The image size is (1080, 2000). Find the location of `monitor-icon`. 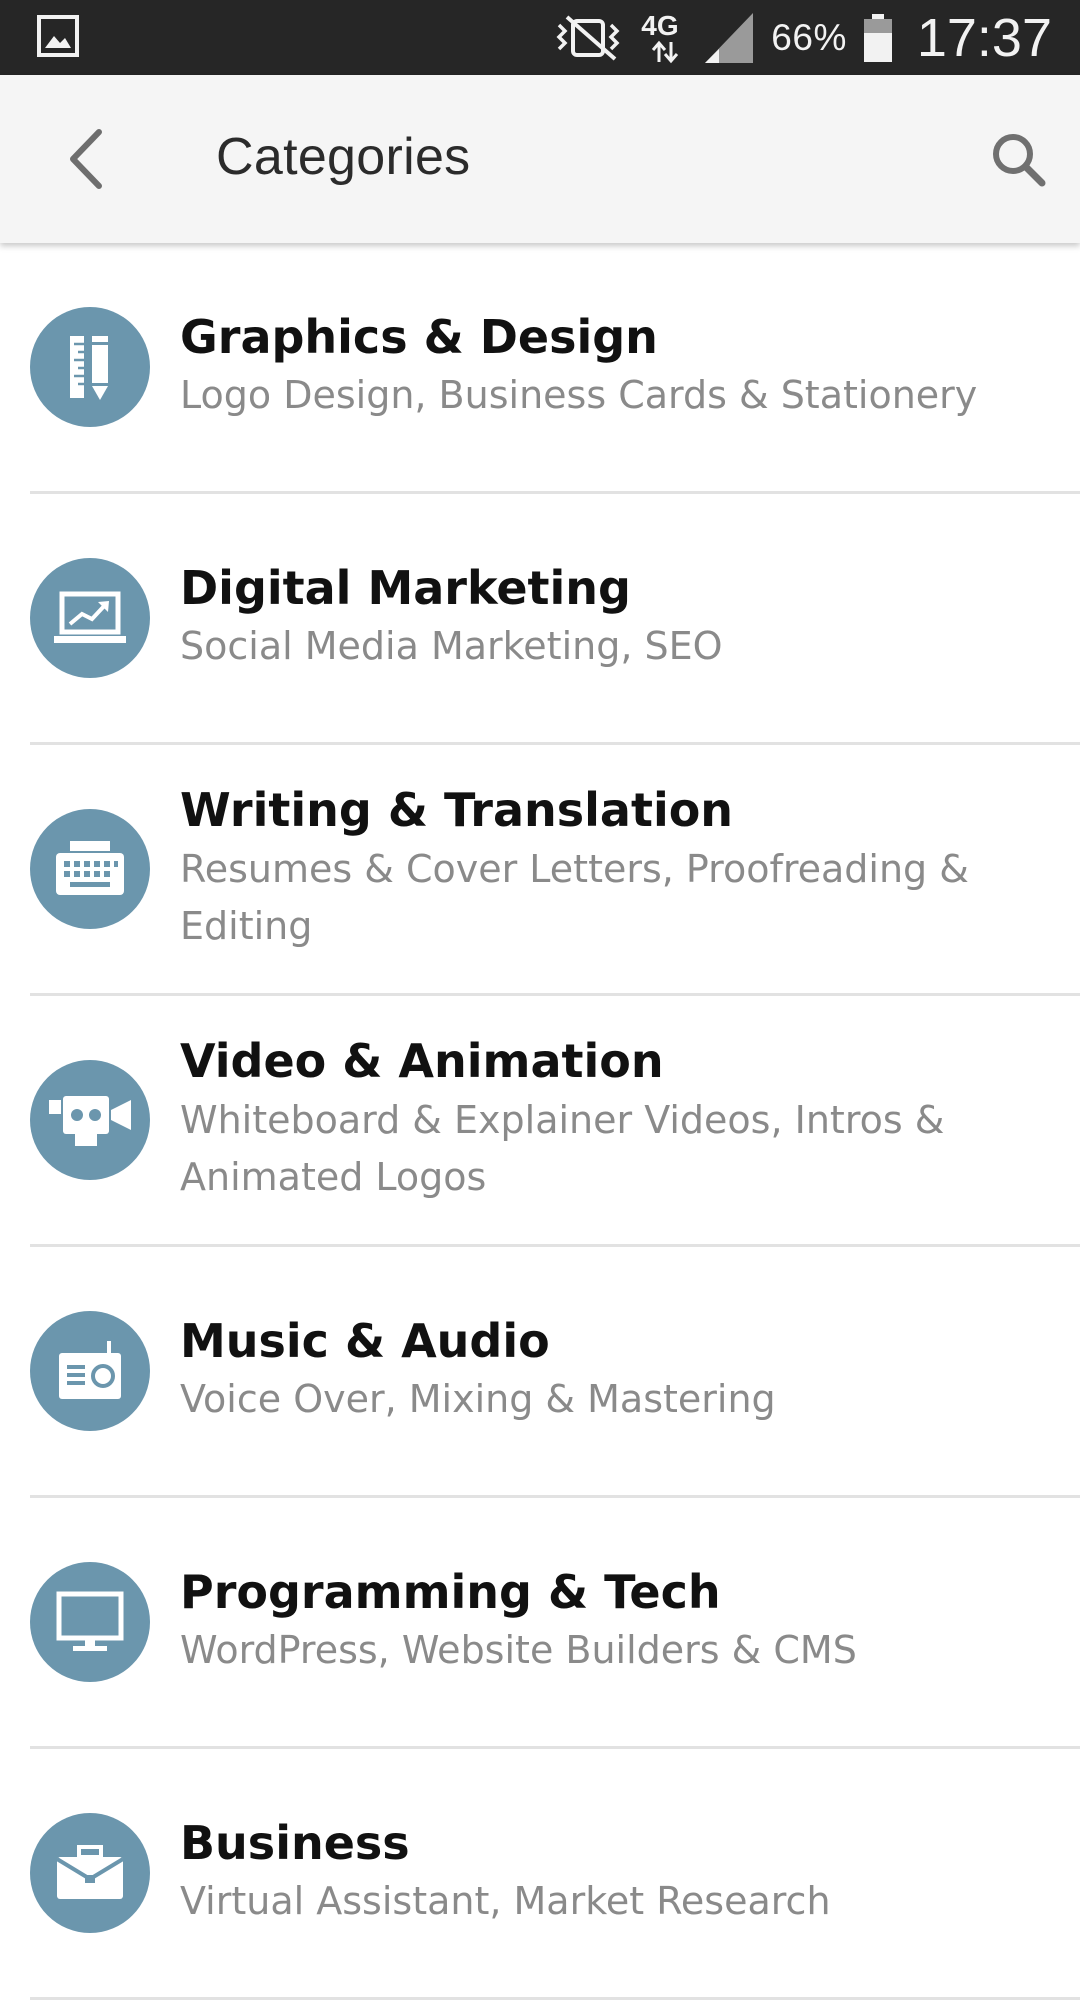

monitor-icon is located at coordinates (90, 1622).